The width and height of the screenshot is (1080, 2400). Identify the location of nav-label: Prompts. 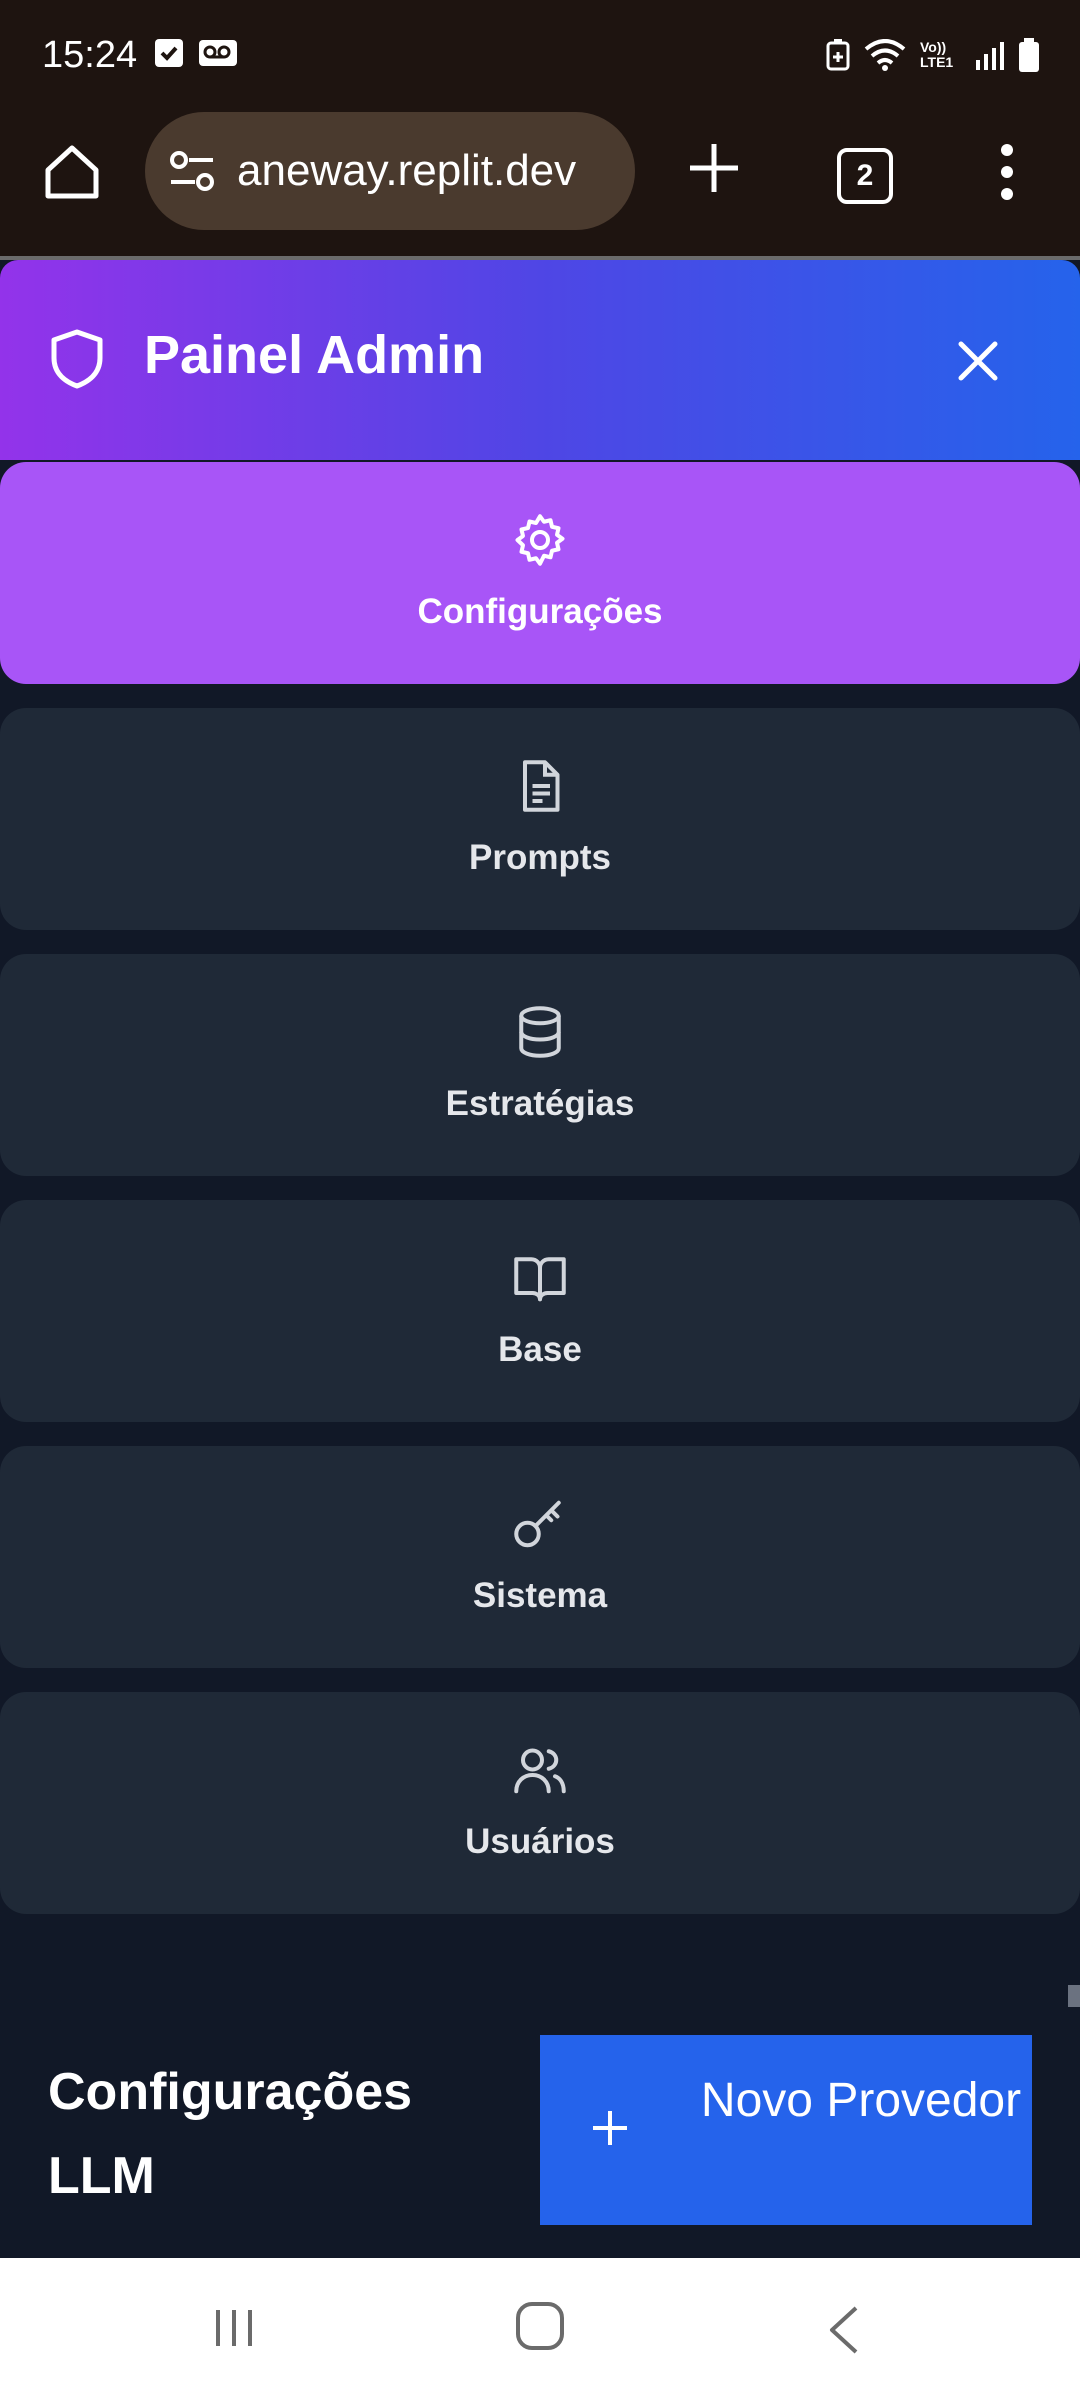
(540, 857).